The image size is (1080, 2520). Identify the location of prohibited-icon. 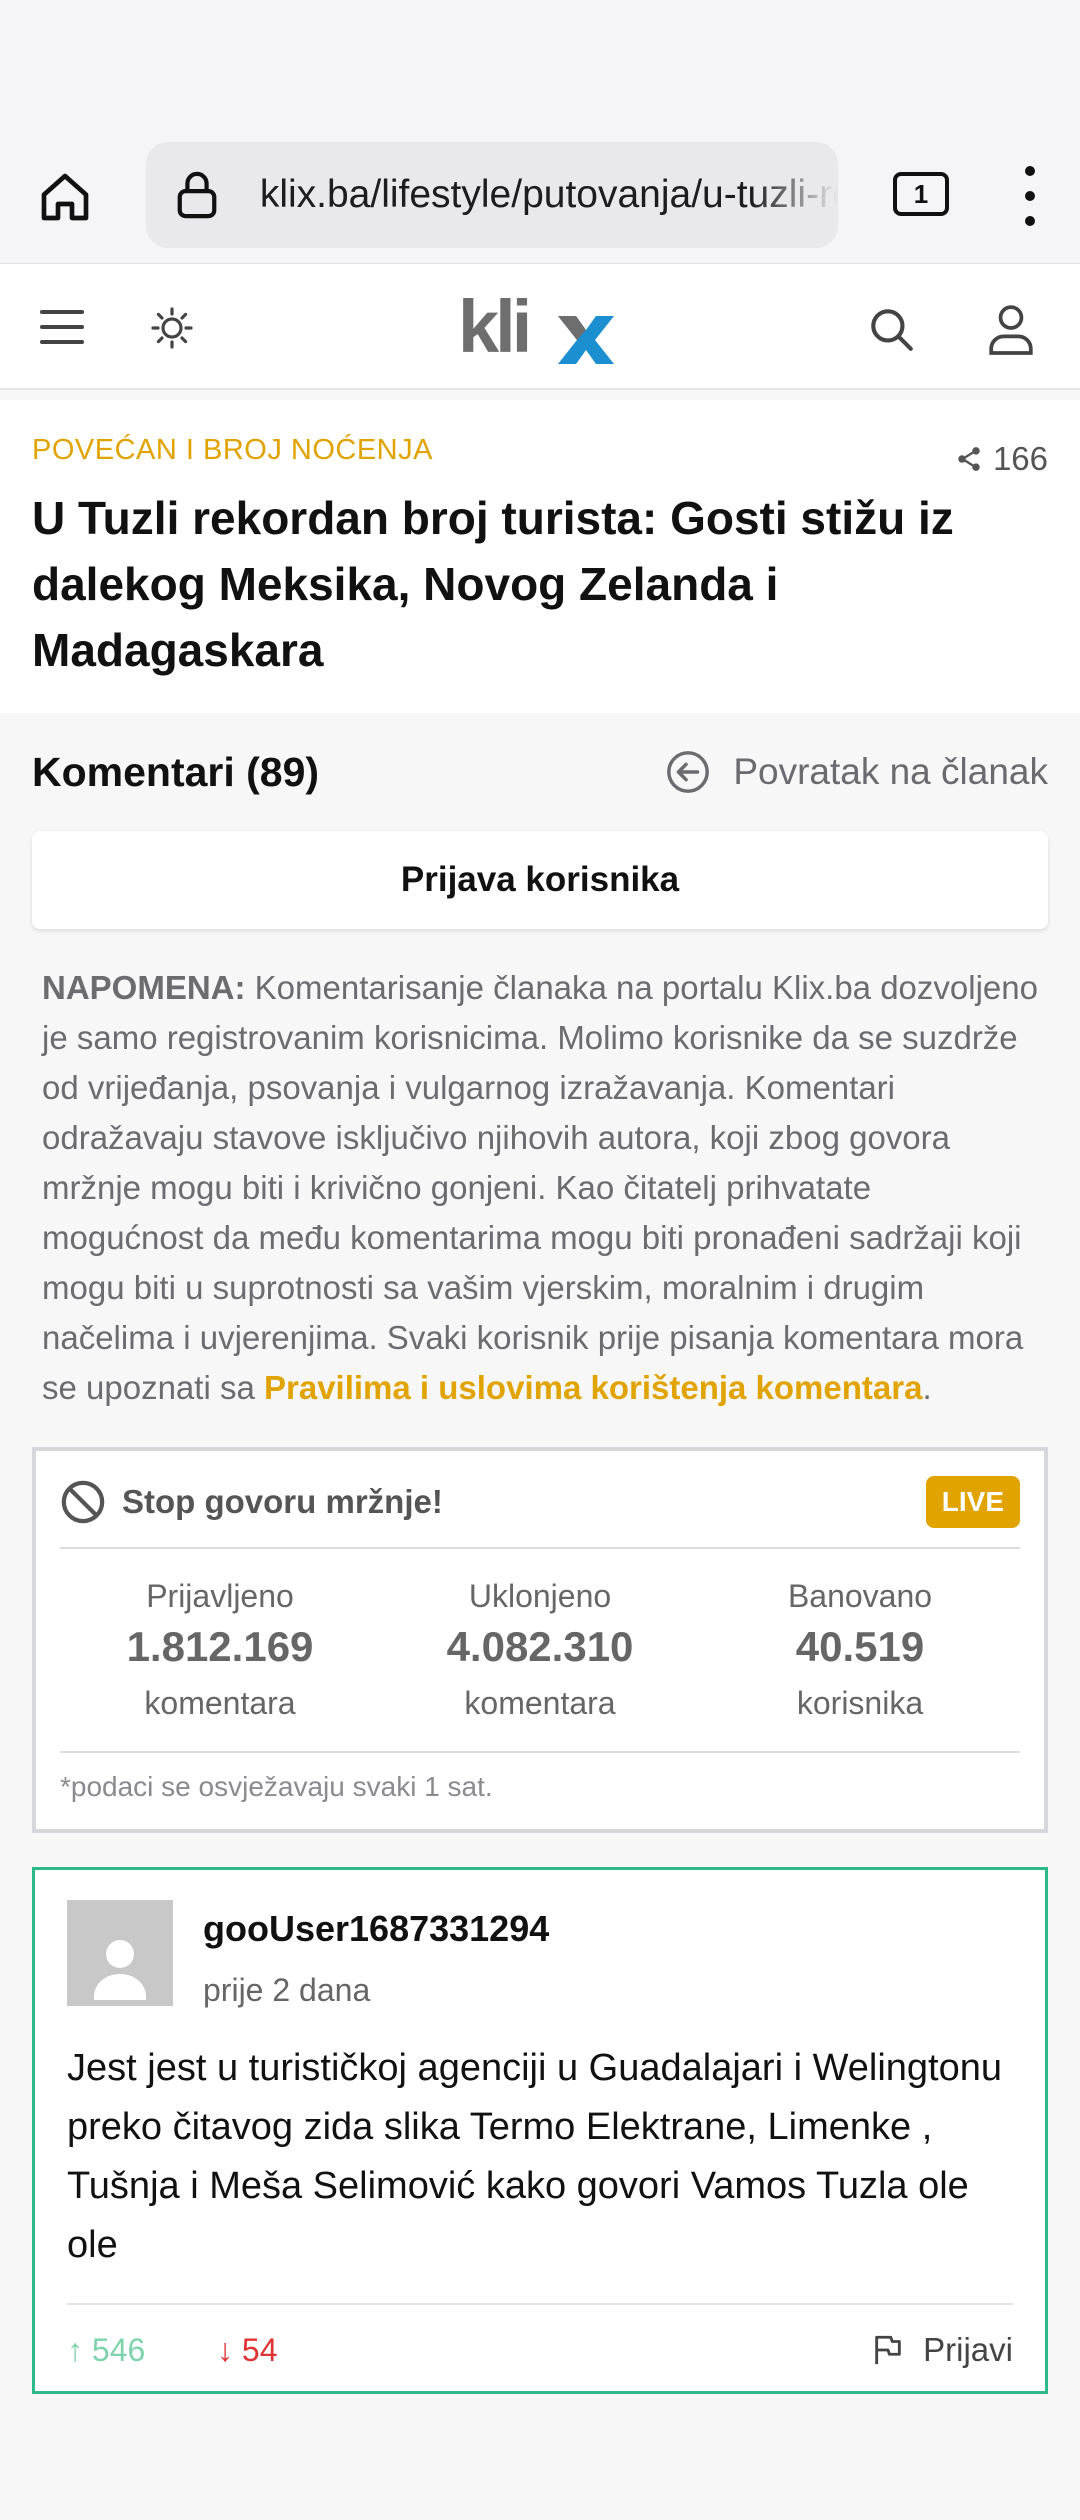
(83, 1502).